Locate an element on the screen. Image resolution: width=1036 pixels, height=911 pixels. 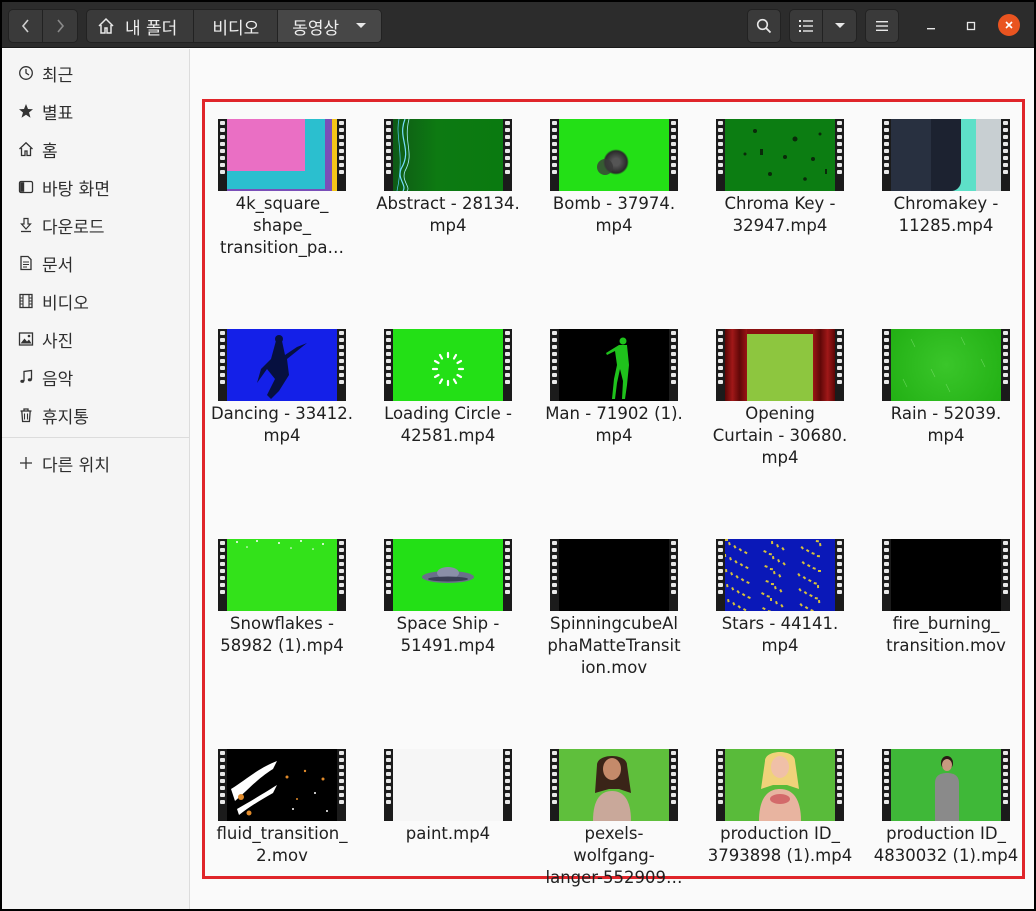
sidebar-item-music: 음악 is located at coordinates (95, 377).